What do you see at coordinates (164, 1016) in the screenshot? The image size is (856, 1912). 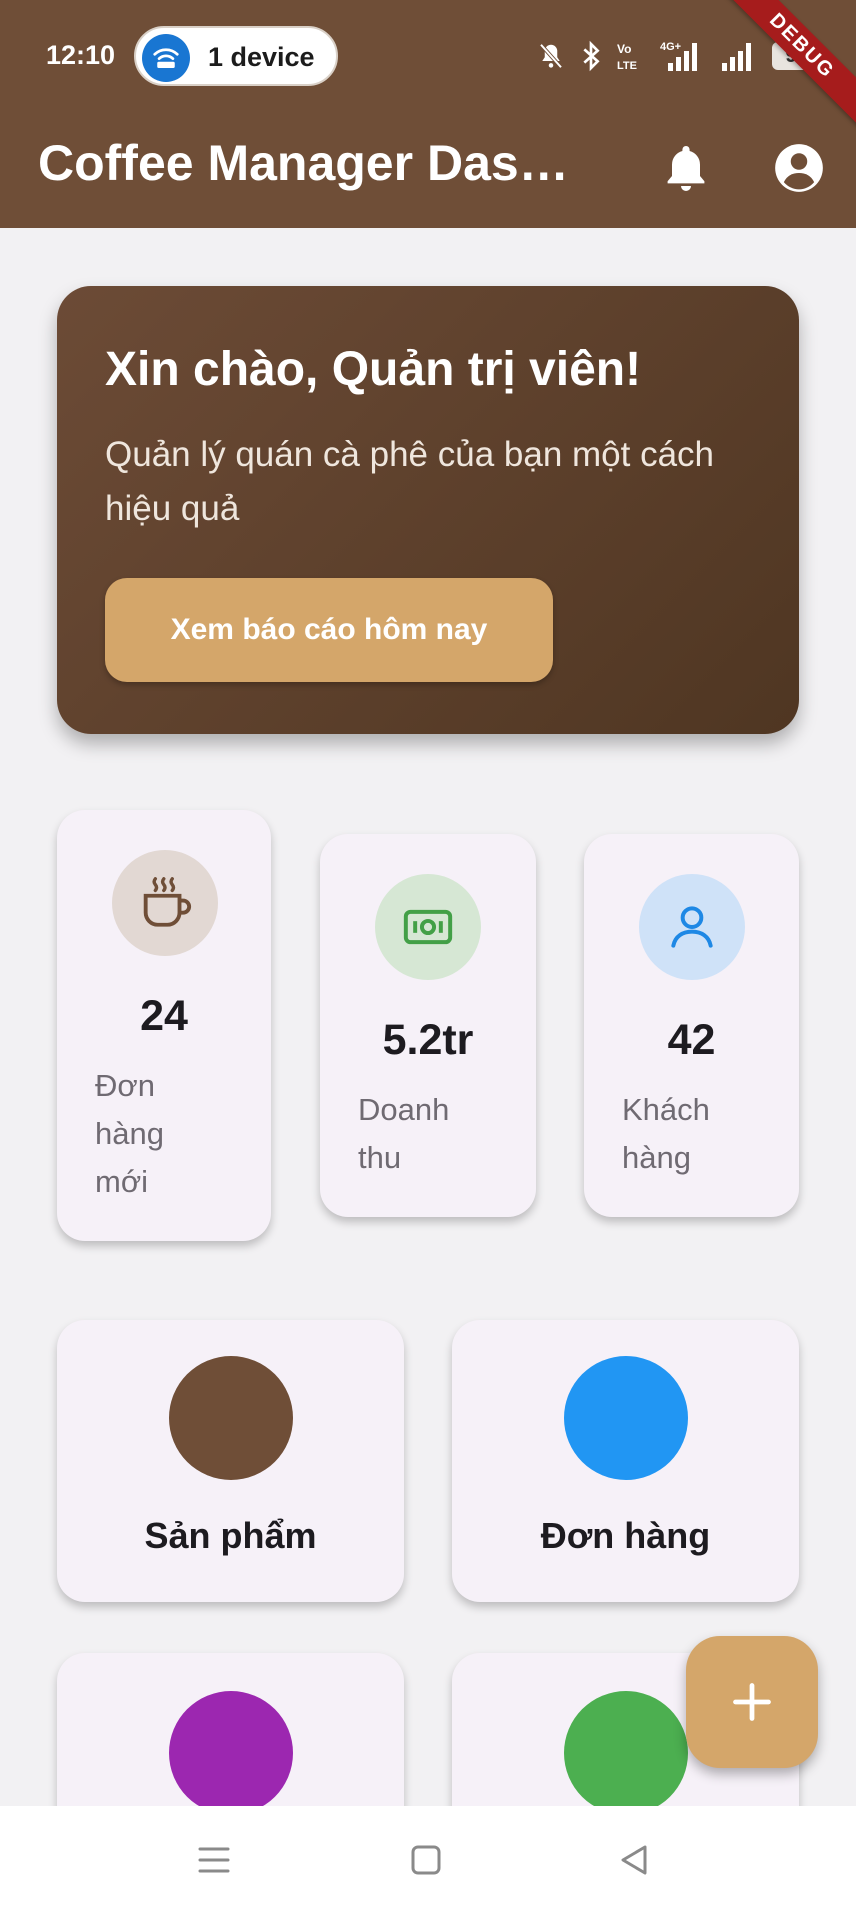 I see `new-orders-value: 24` at bounding box center [164, 1016].